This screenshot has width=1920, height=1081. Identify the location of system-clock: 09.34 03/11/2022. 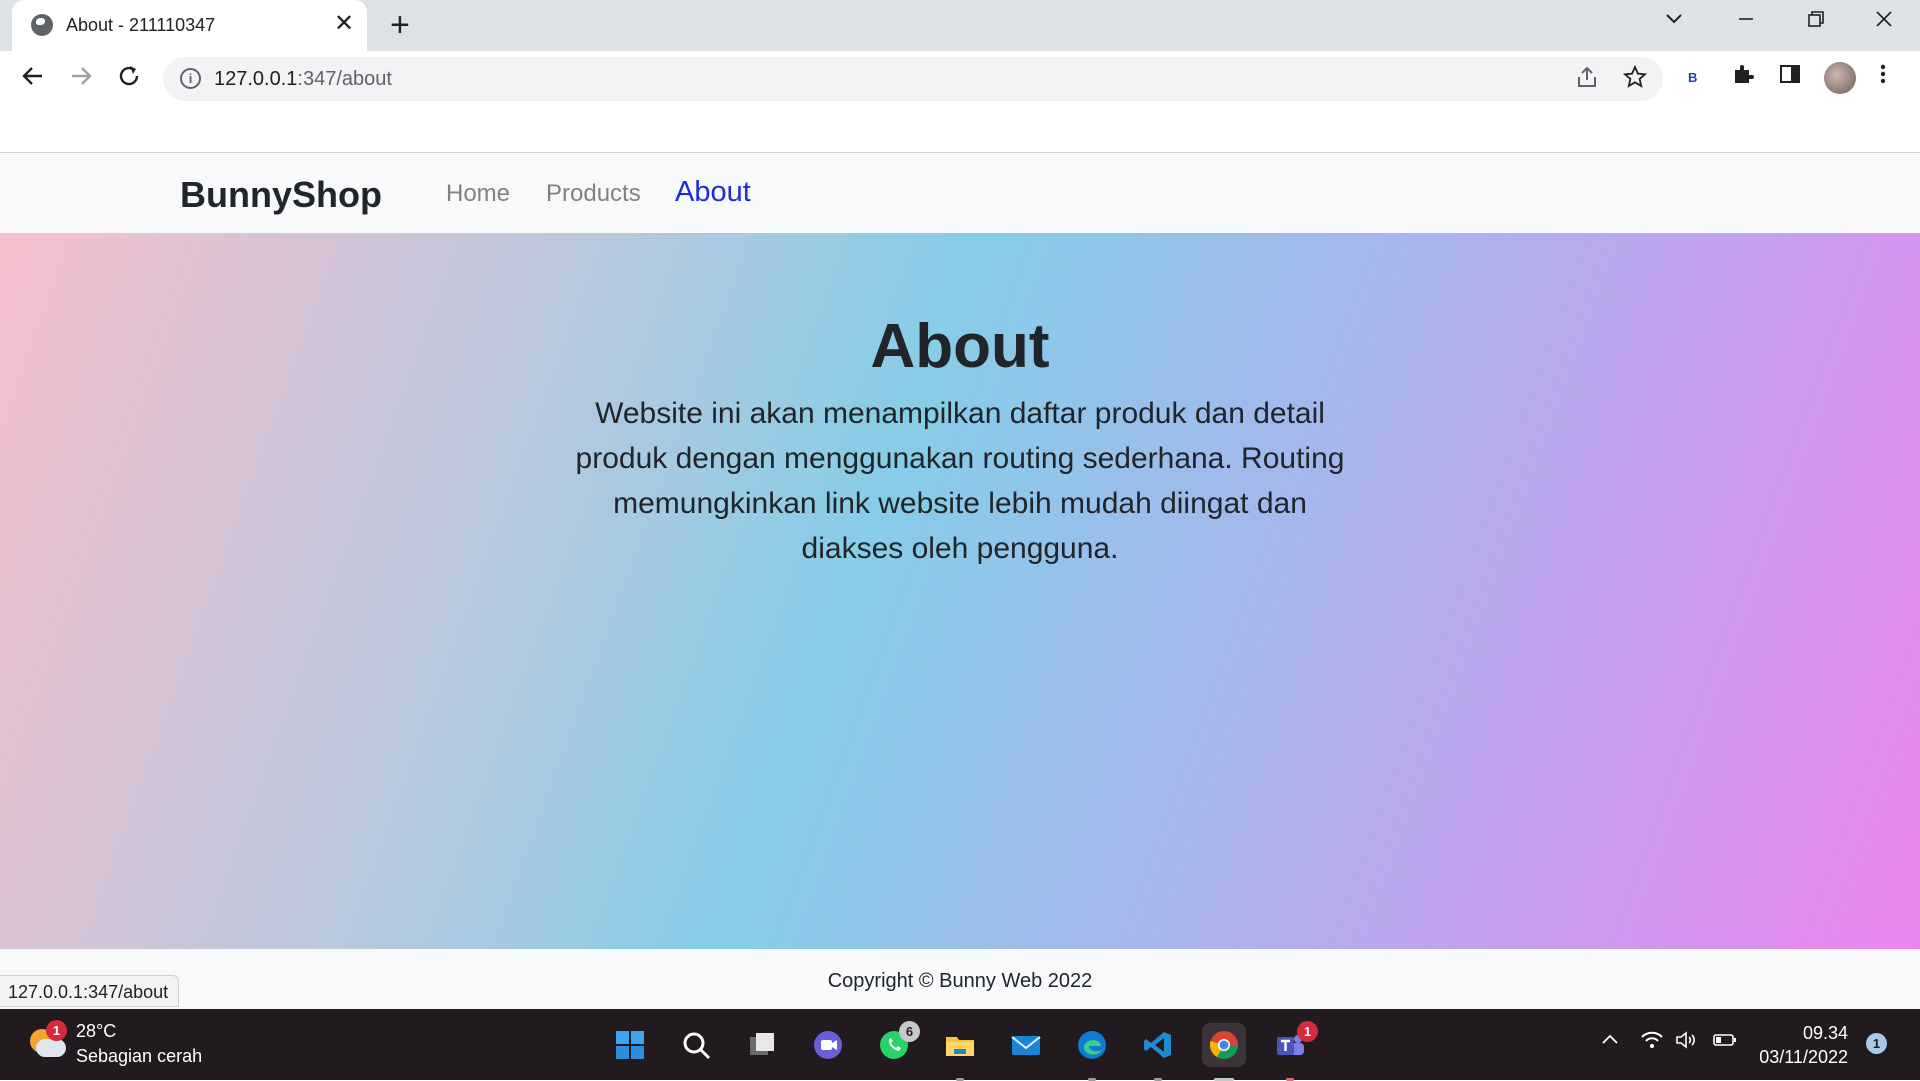
(1800, 1045).